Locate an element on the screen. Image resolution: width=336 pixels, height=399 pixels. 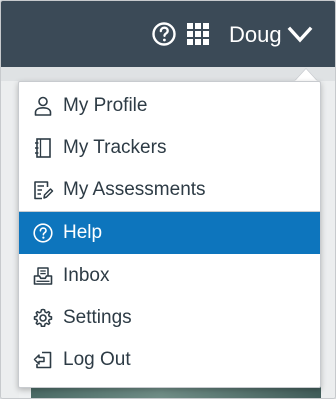
menu-item-label: My Assessments is located at coordinates (134, 189).